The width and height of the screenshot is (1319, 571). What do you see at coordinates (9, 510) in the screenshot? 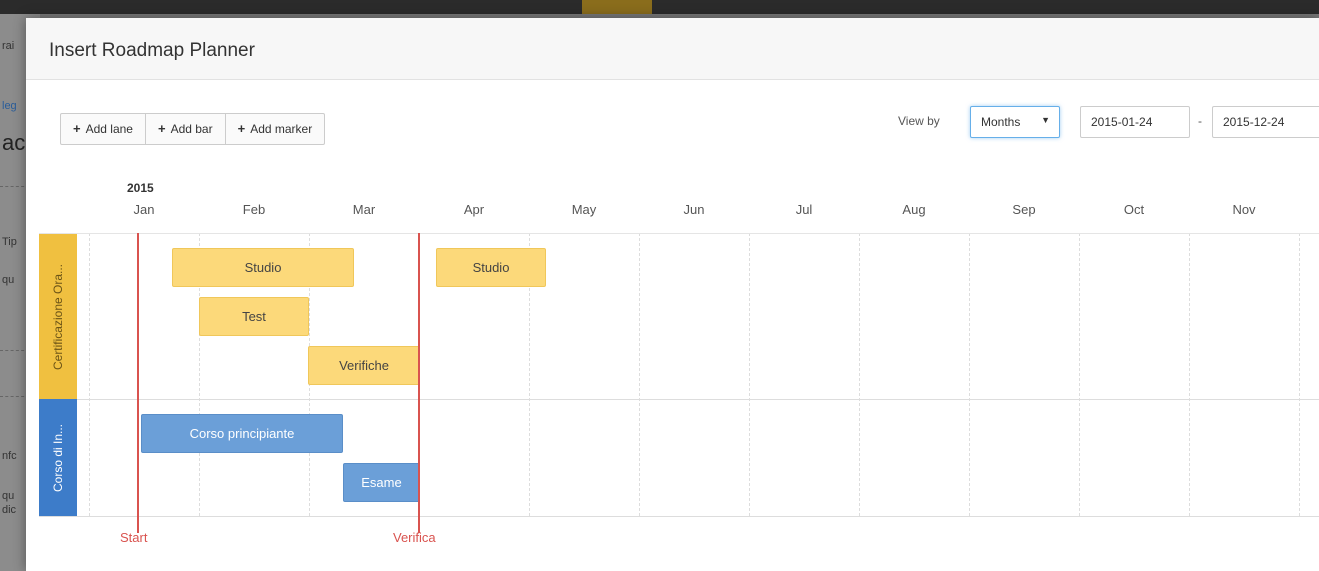
I see `background-text: dic` at bounding box center [9, 510].